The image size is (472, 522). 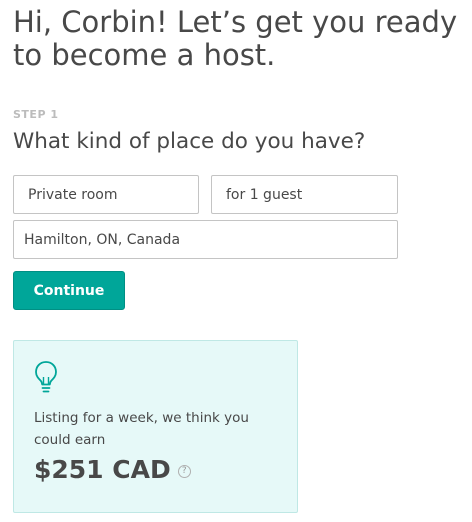 I want to click on room-type-value: Private room, so click(x=73, y=194).